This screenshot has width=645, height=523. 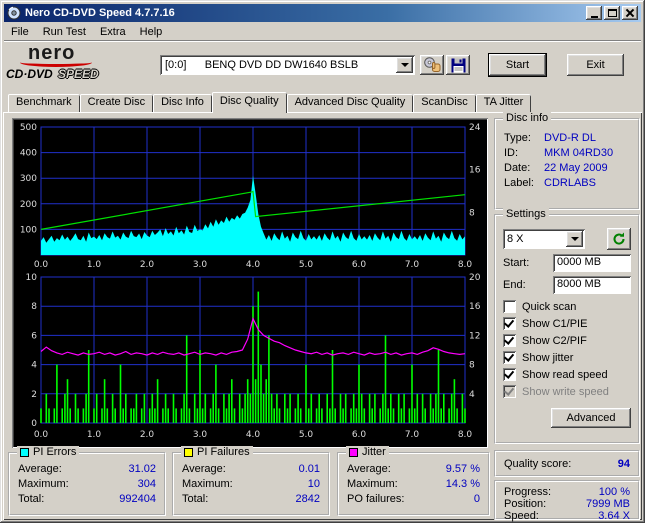 What do you see at coordinates (503, 103) in the screenshot?
I see `tab-ta-jitter: TA Jitter` at bounding box center [503, 103].